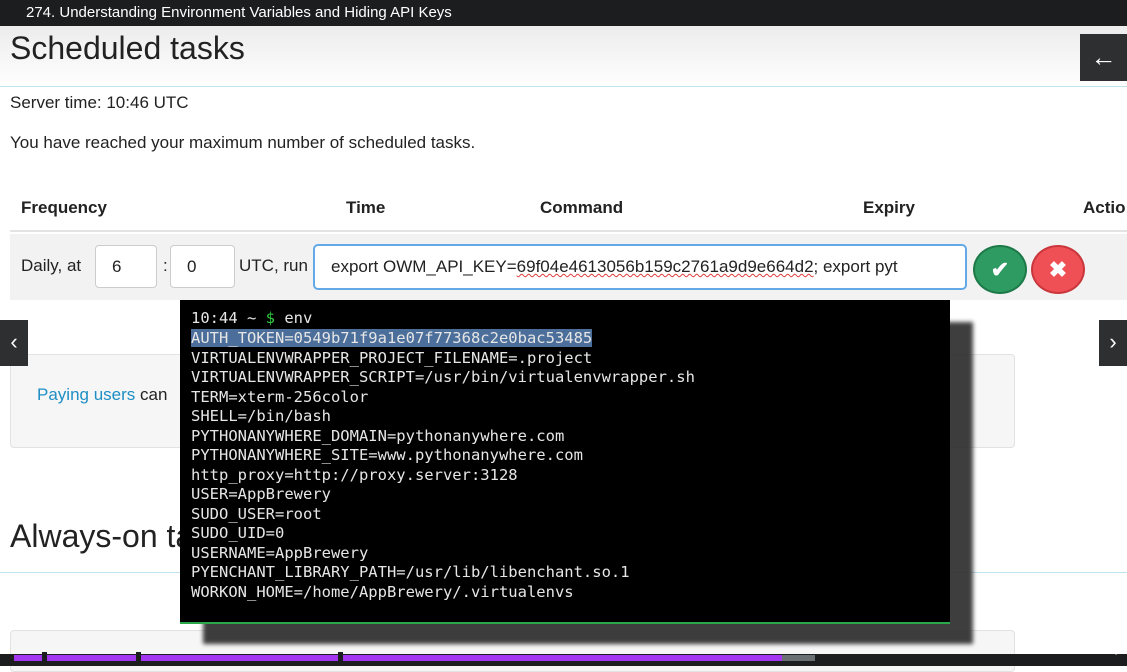 The width and height of the screenshot is (1127, 672). I want to click on paying-users-text: Paying users can, so click(102, 395).